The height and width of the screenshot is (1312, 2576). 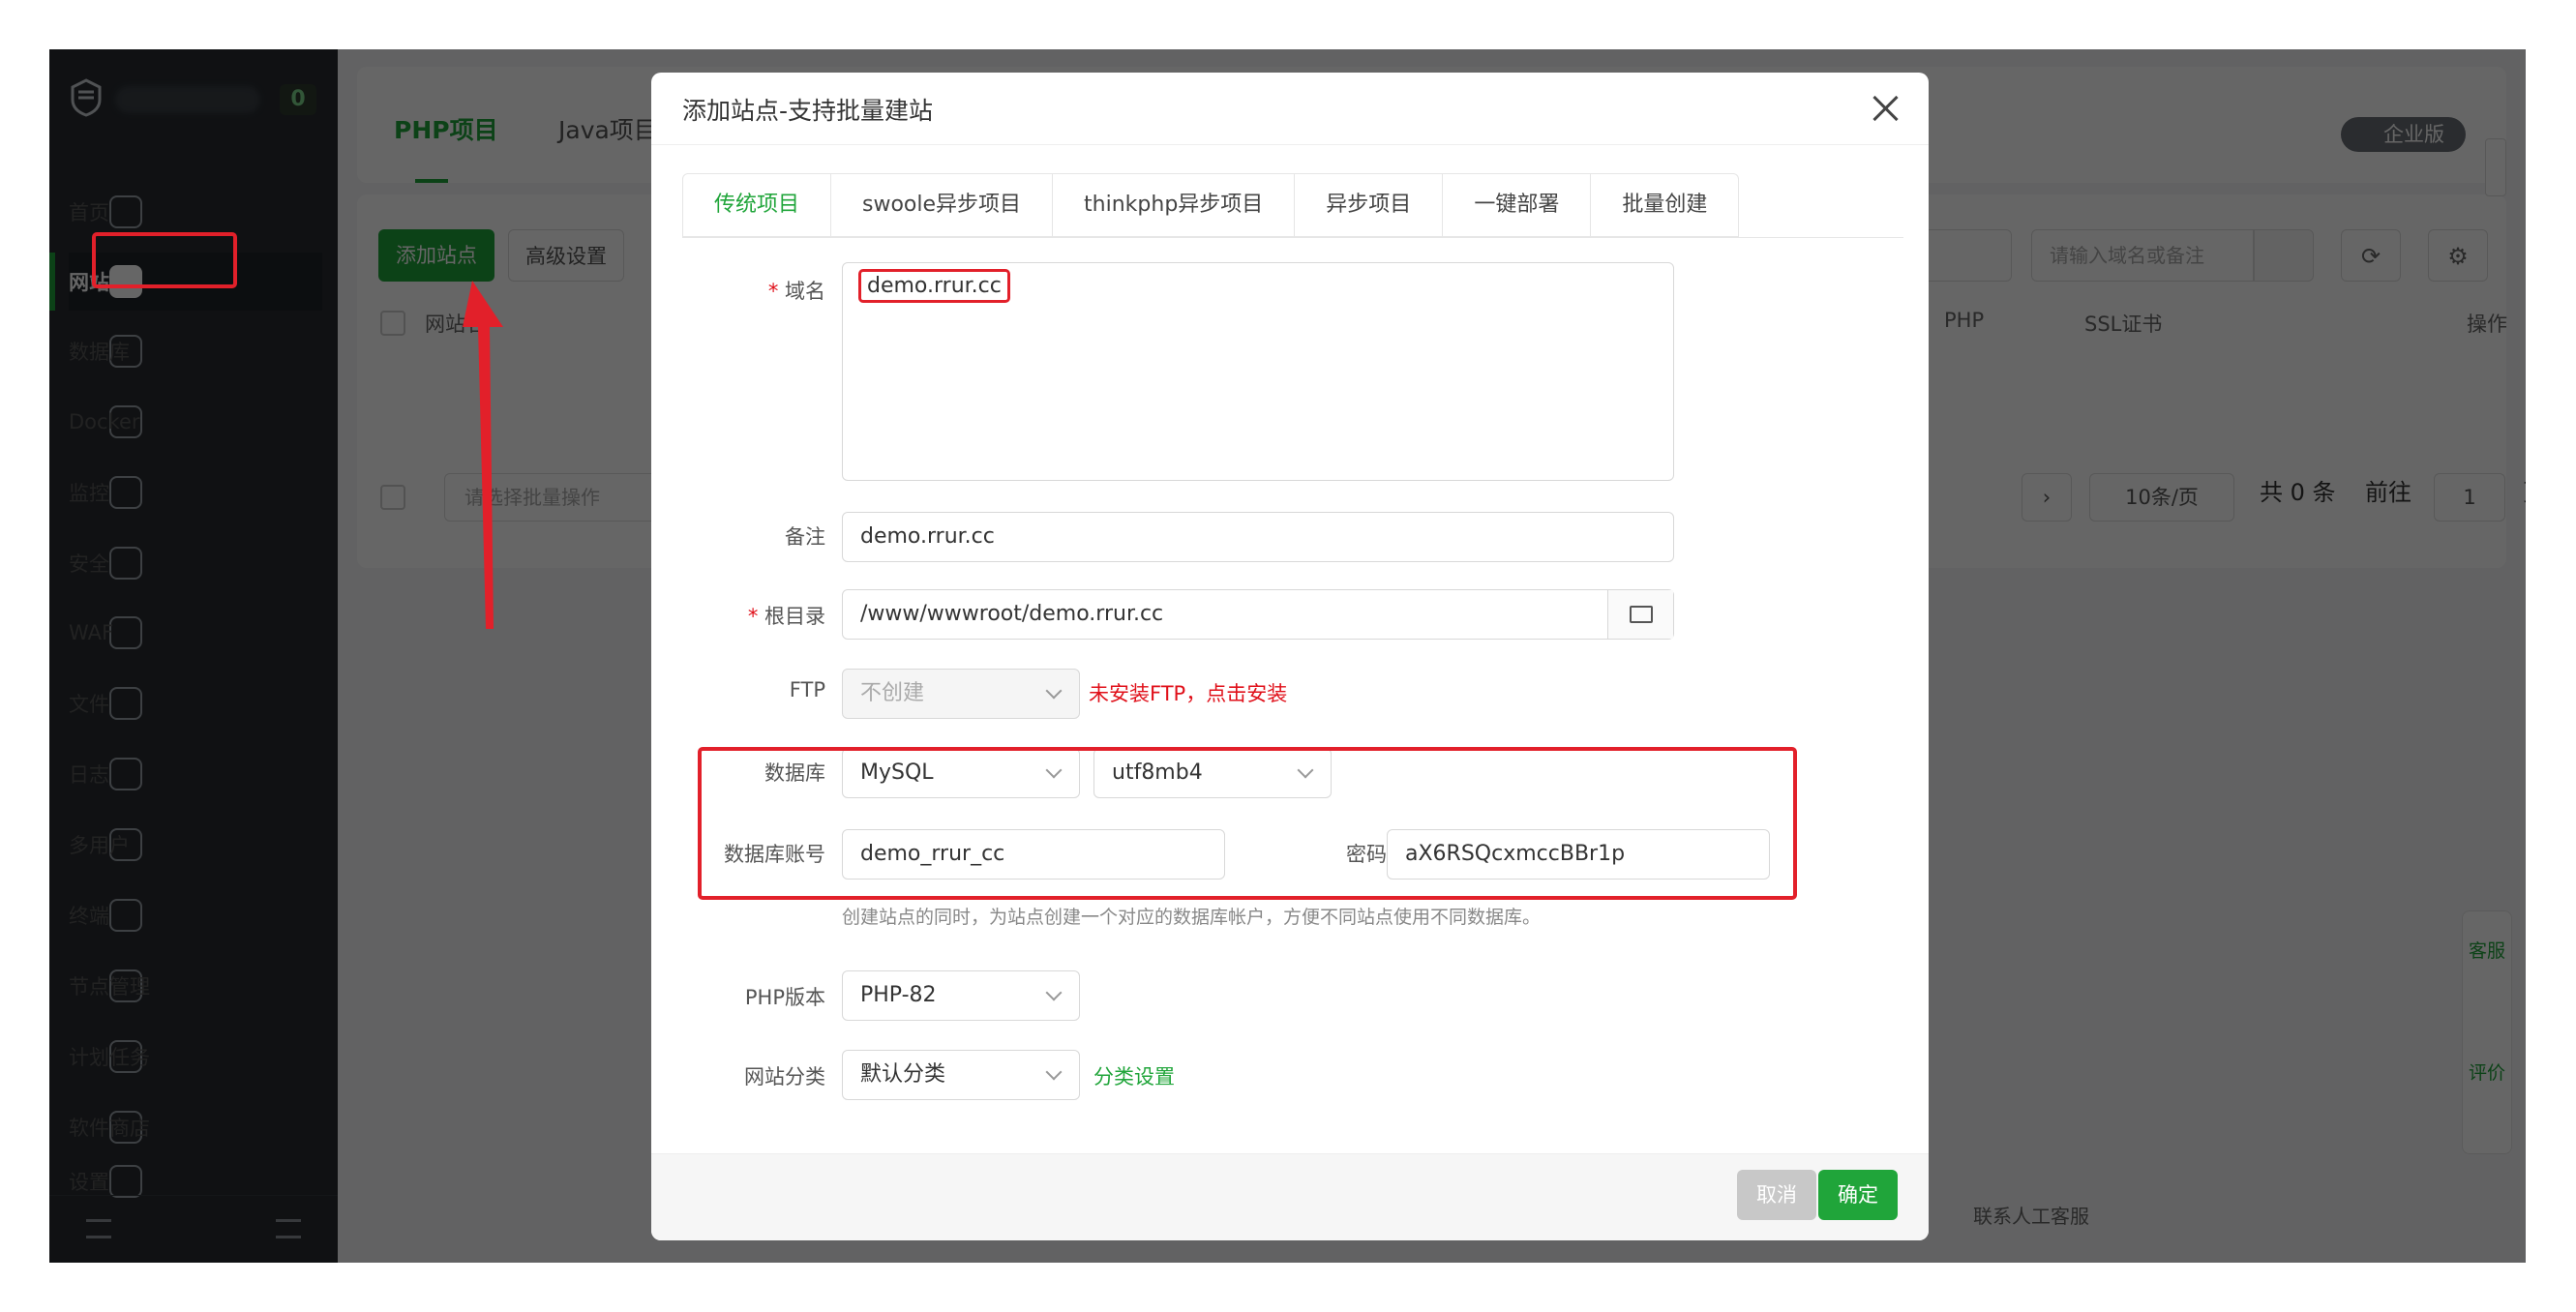 What do you see at coordinates (392, 323) in the screenshot?
I see `select-all-checkbox` at bounding box center [392, 323].